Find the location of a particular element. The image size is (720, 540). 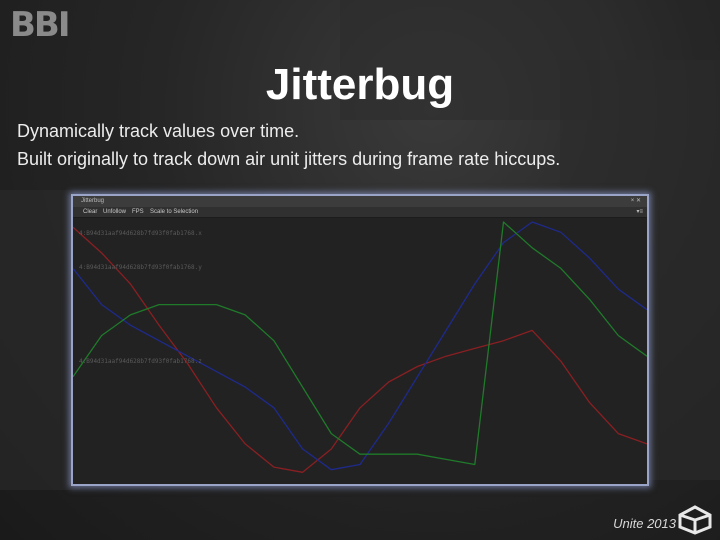

window-toolbar: Clear Unfollow FPS Scale to Selection ▾≡ is located at coordinates (360, 212).